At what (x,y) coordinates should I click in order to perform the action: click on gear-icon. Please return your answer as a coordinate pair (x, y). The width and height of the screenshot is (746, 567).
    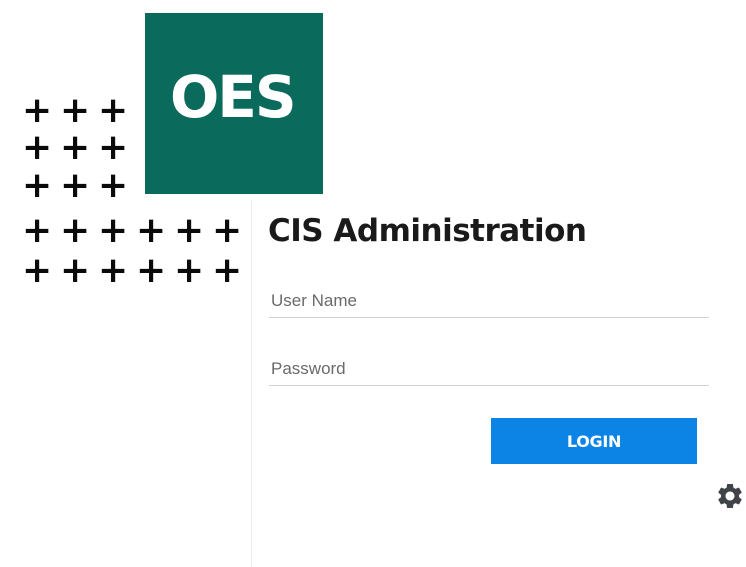
    Looking at the image, I should click on (730, 496).